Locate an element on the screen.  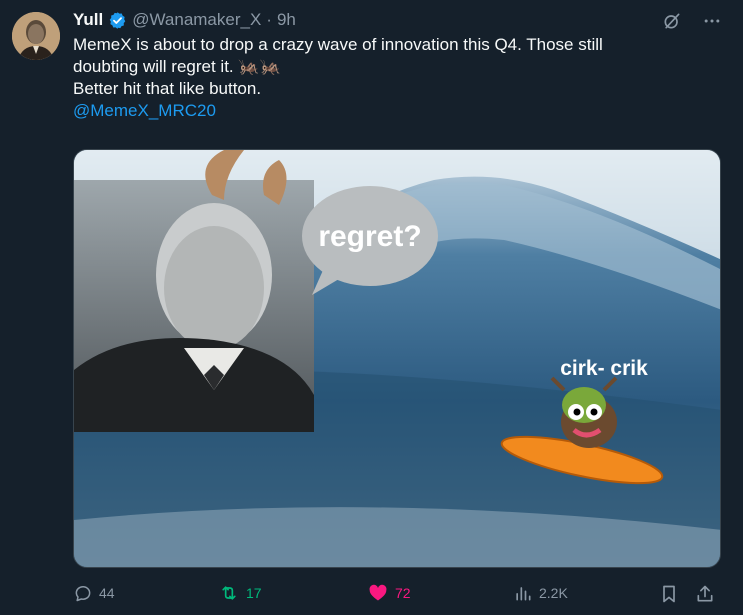
share-button is located at coordinates (705, 594).